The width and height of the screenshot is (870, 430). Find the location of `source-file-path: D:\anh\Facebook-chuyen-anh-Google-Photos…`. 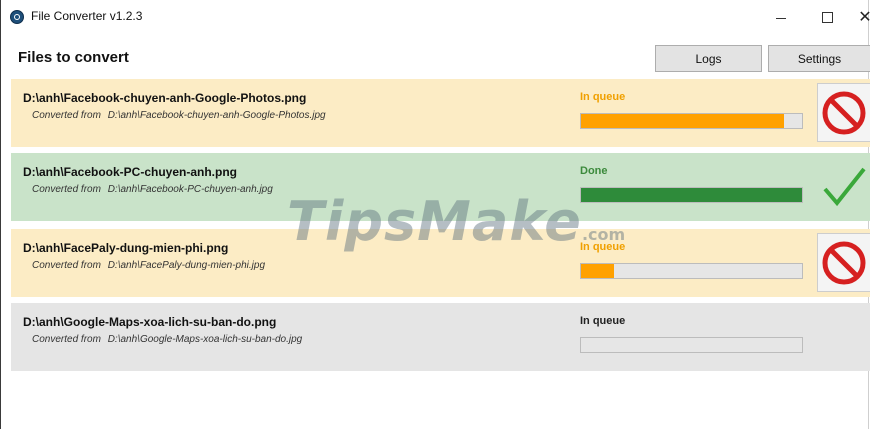

source-file-path: D:\anh\Facebook-chuyen-anh-Google-Photos… is located at coordinates (216, 115).